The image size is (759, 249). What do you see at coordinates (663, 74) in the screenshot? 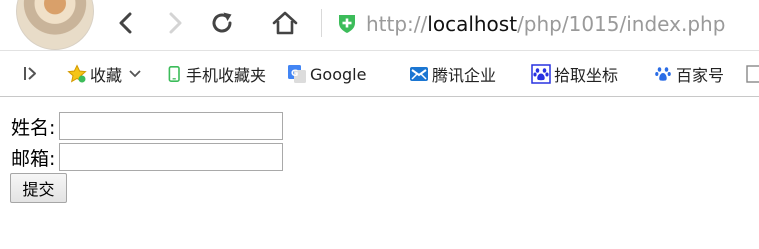
I see `baijiahao-icon` at bounding box center [663, 74].